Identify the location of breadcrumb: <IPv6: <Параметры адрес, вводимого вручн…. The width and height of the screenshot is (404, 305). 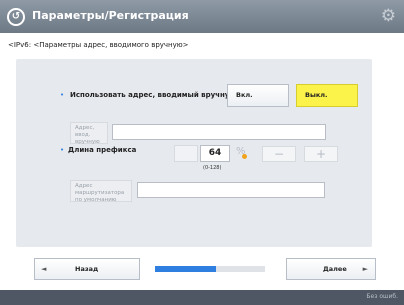
(98, 45).